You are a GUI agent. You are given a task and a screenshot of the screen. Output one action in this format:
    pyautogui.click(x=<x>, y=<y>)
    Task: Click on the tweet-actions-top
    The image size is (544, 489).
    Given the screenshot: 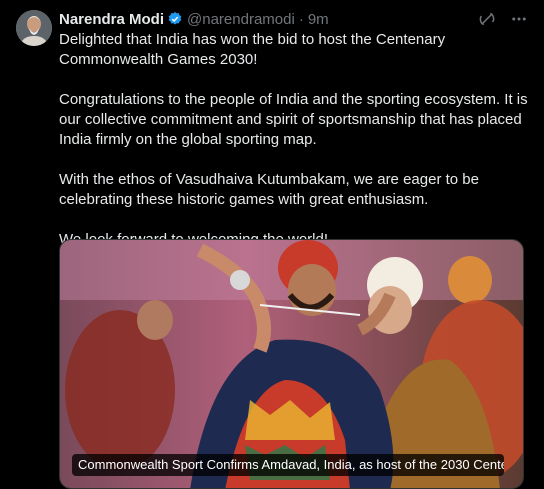 What is the action you would take?
    pyautogui.click(x=503, y=19)
    